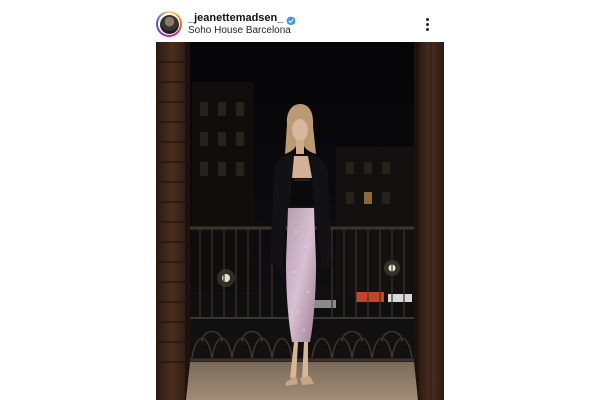 The width and height of the screenshot is (600, 400). What do you see at coordinates (300, 24) in the screenshot?
I see `post-header: _jeanettemadsen_ Soho House Barcelona` at bounding box center [300, 24].